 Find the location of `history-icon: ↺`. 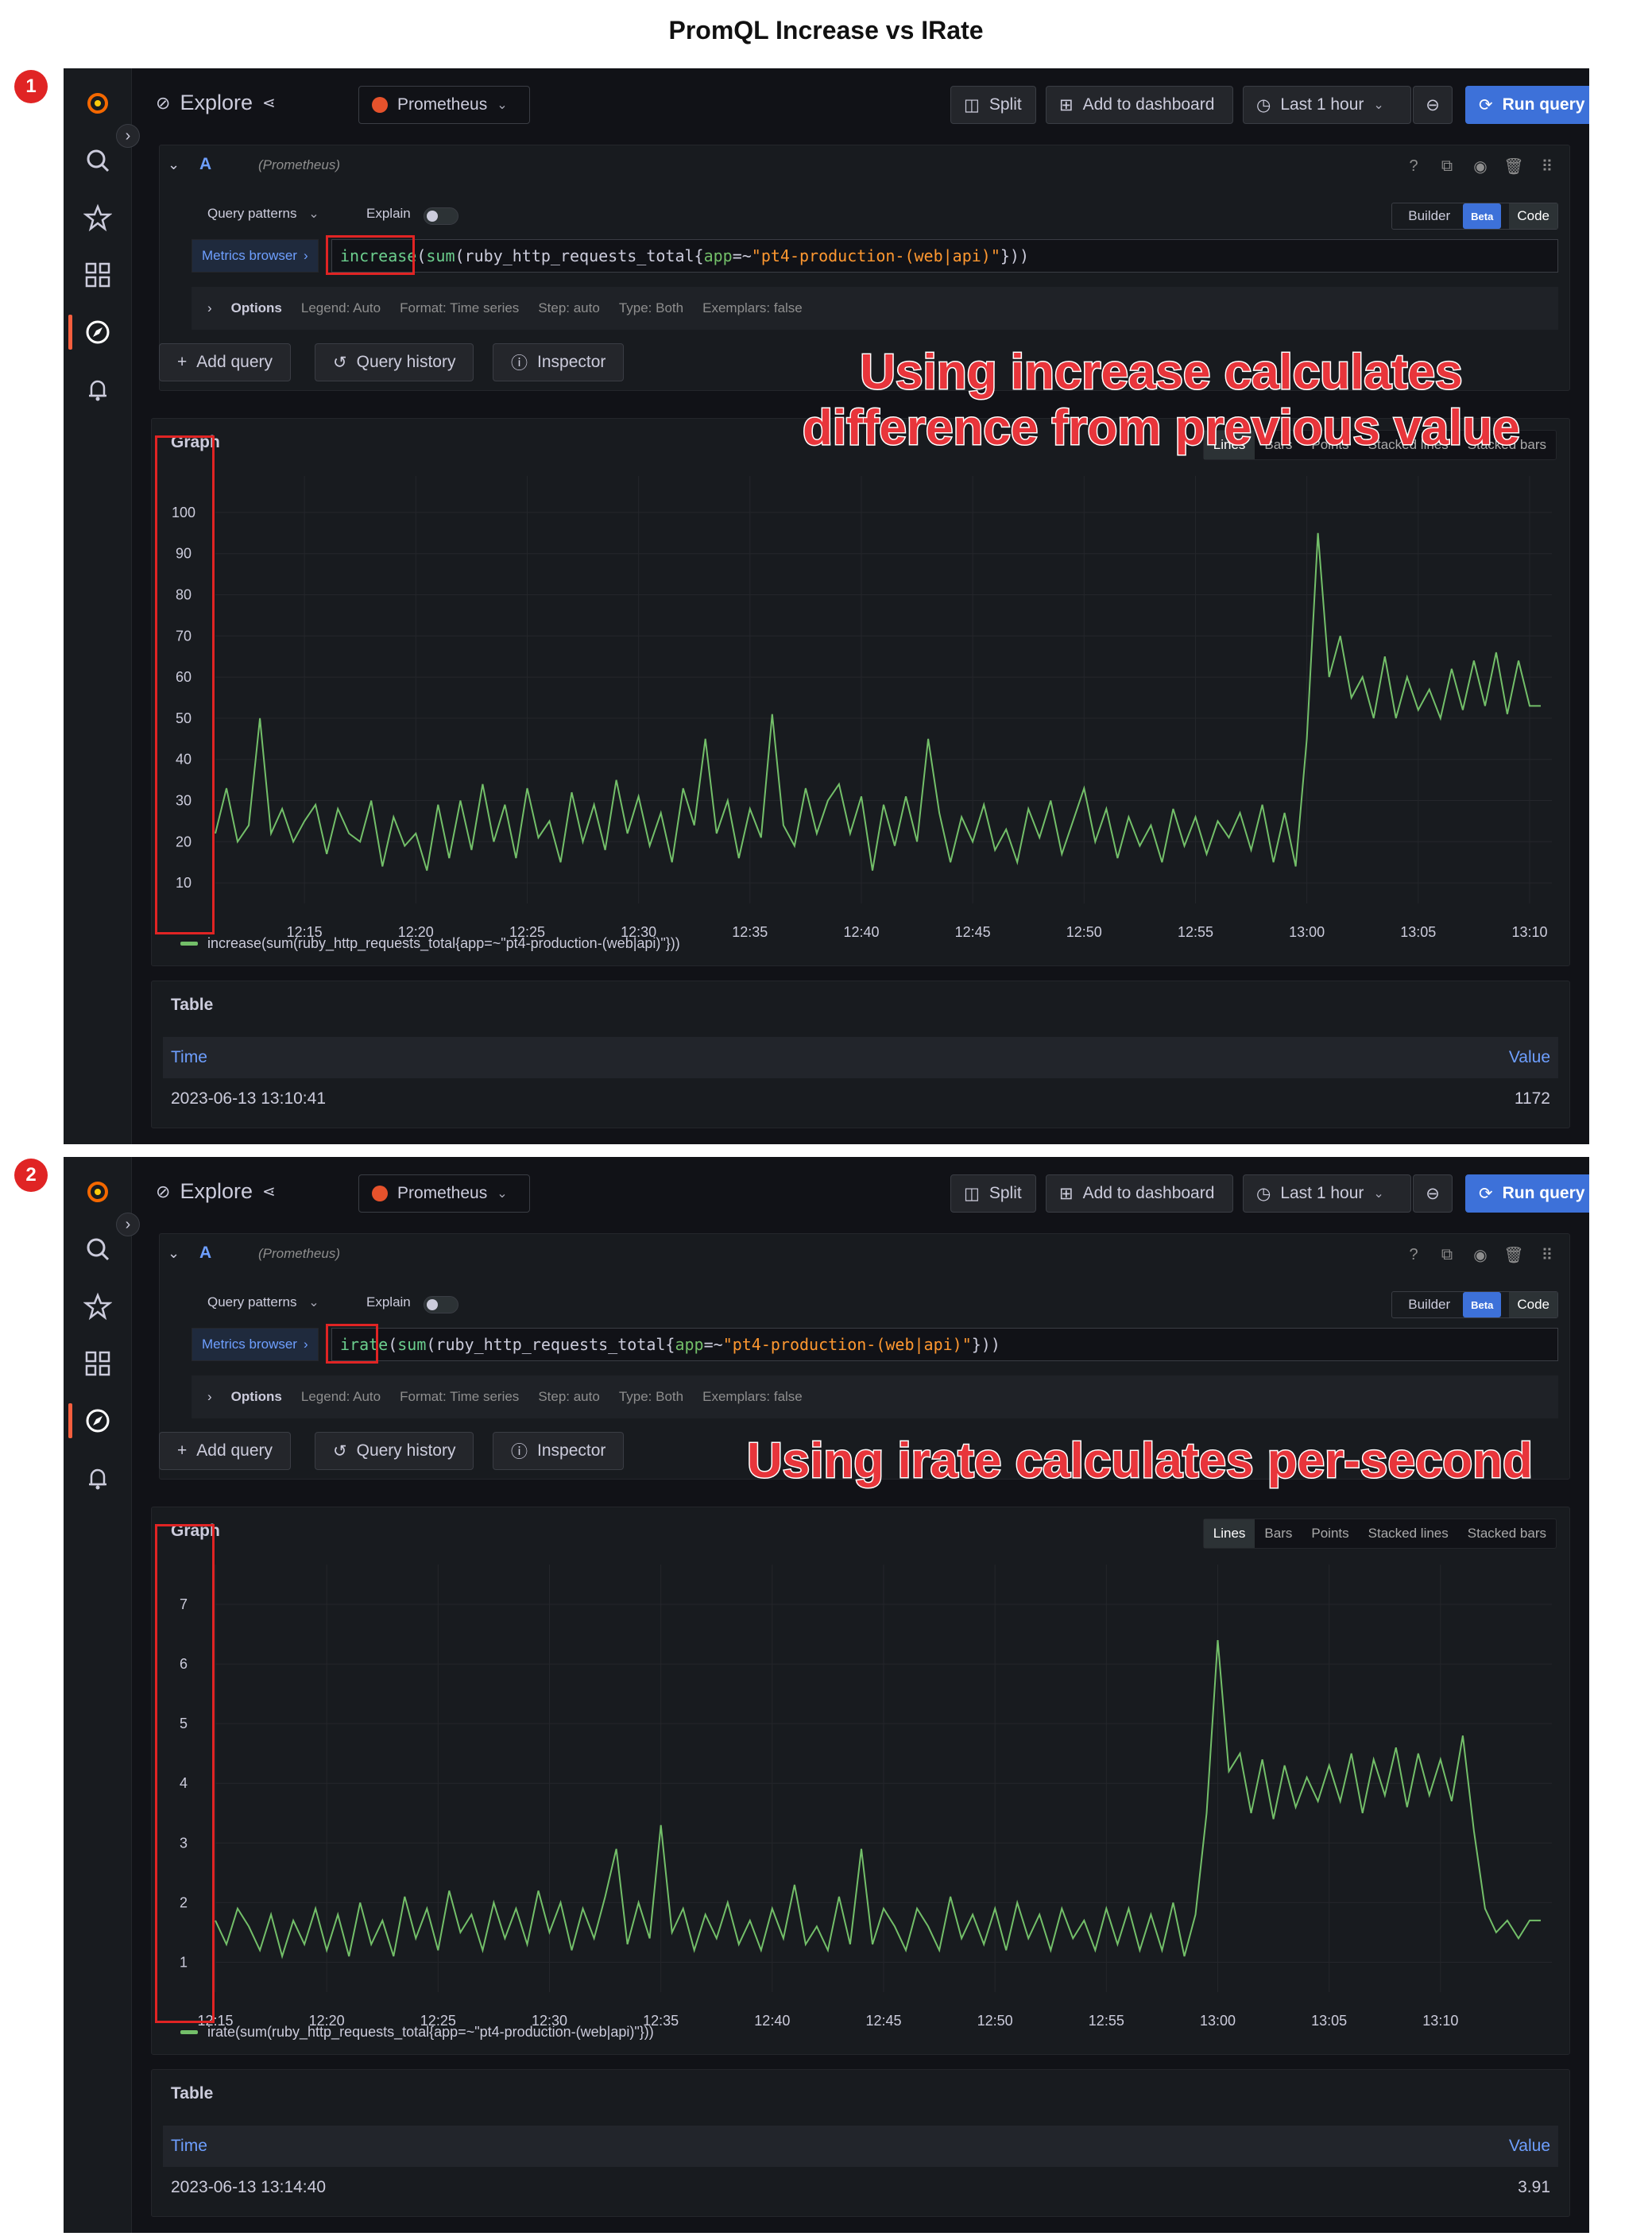

history-icon: ↺ is located at coordinates (340, 1450).